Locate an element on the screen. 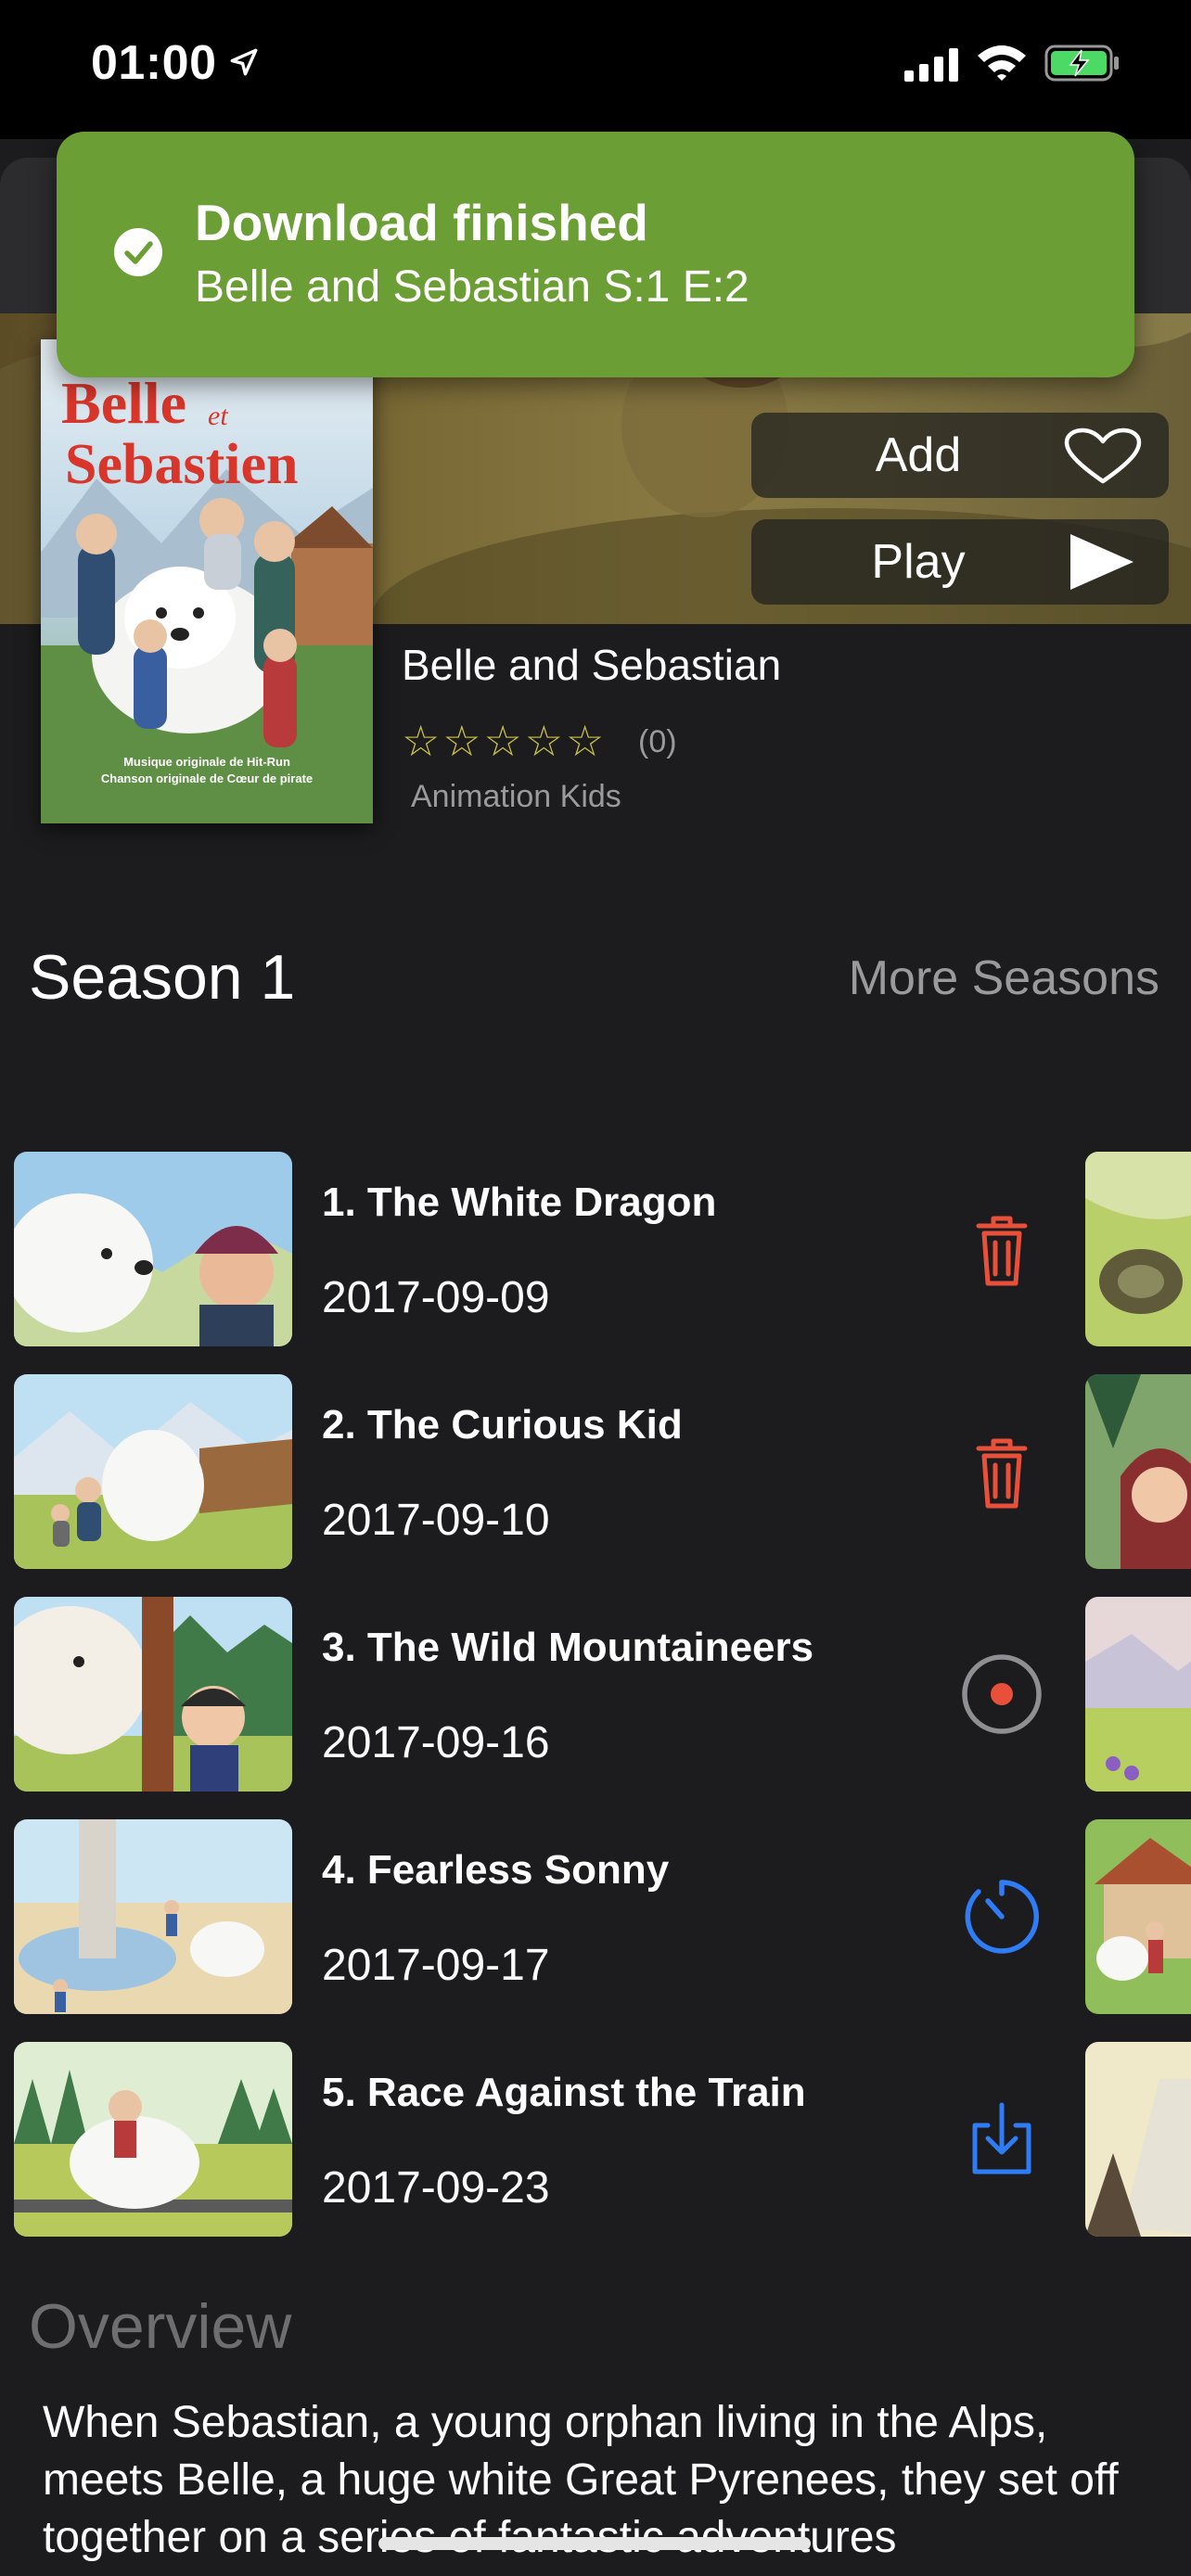 The width and height of the screenshot is (1191, 2576). episode-row: 3. The Wild Mountaineers 2017-09-16 is located at coordinates (595, 1694).